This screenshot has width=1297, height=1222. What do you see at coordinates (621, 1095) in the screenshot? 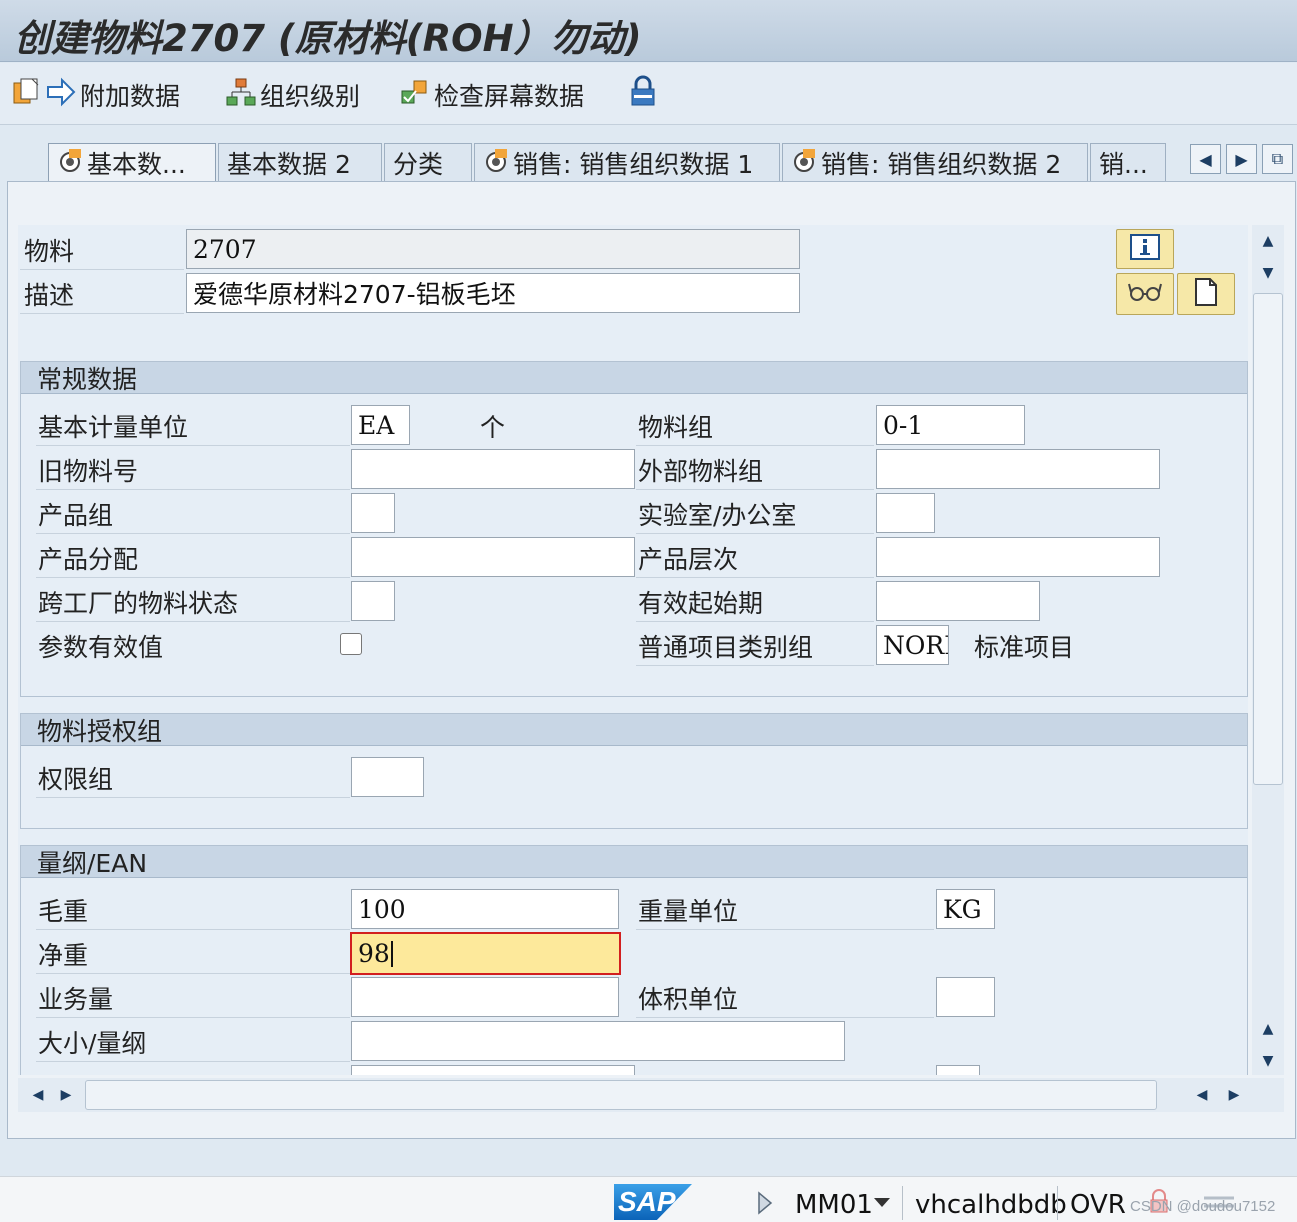
I see `horizontal-scroll-thumb` at bounding box center [621, 1095].